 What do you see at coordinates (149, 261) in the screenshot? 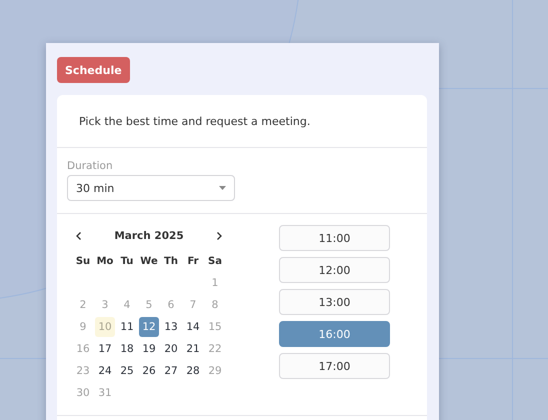
I see `weekday-label: We` at bounding box center [149, 261].